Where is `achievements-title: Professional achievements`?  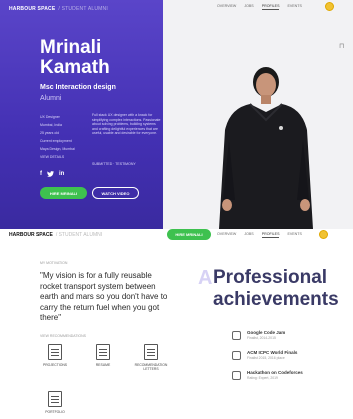 achievements-title: Professional achievements is located at coordinates (283, 289).